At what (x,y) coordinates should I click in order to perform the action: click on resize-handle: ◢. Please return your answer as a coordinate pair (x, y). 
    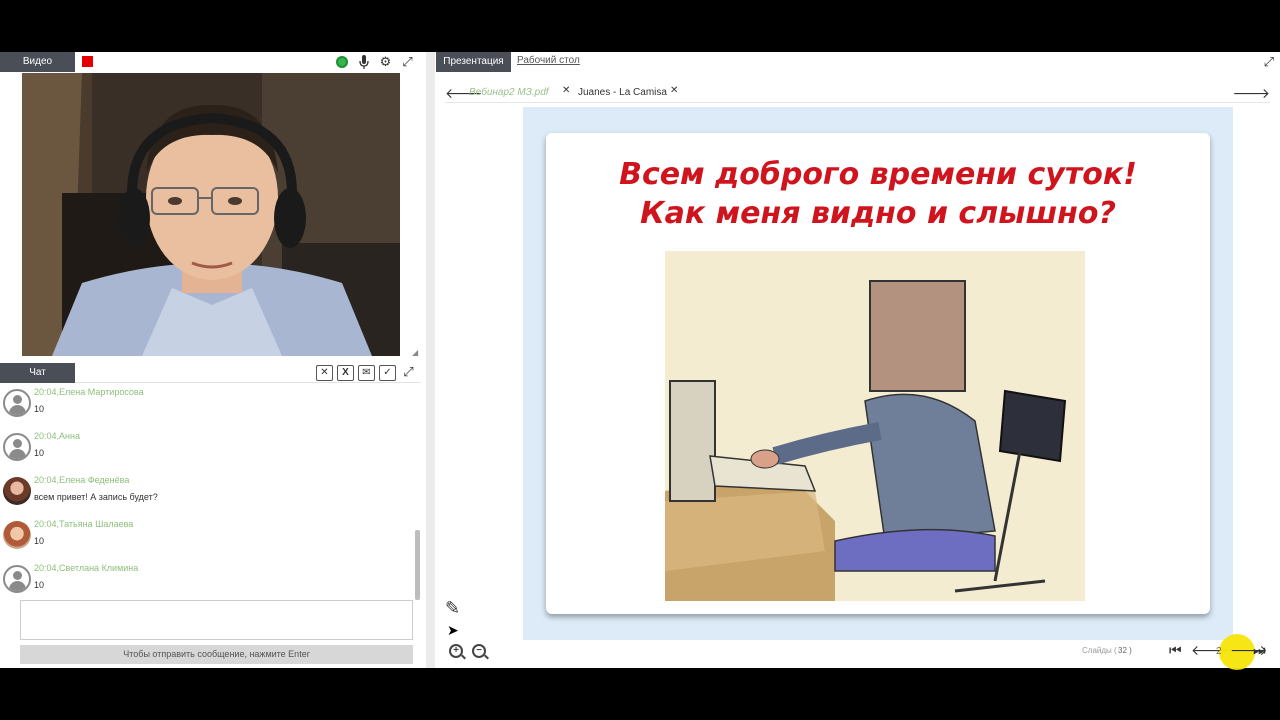
    Looking at the image, I should click on (415, 352).